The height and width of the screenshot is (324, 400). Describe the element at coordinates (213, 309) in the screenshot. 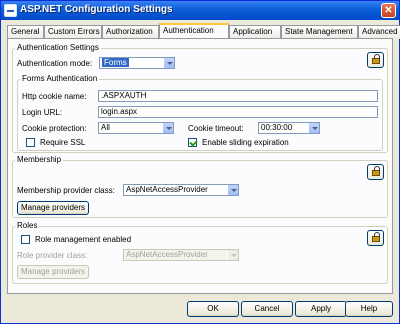

I see `ok-button: OK` at that location.